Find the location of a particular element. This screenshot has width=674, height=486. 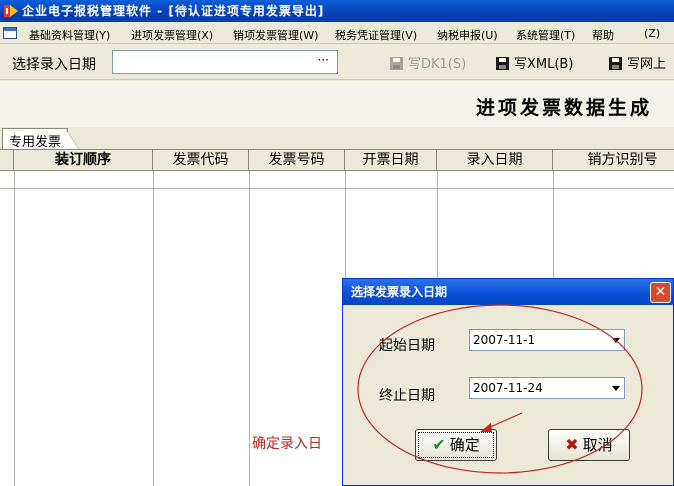

menu-tax-voucher: 税务凭证管理(V) is located at coordinates (376, 35).